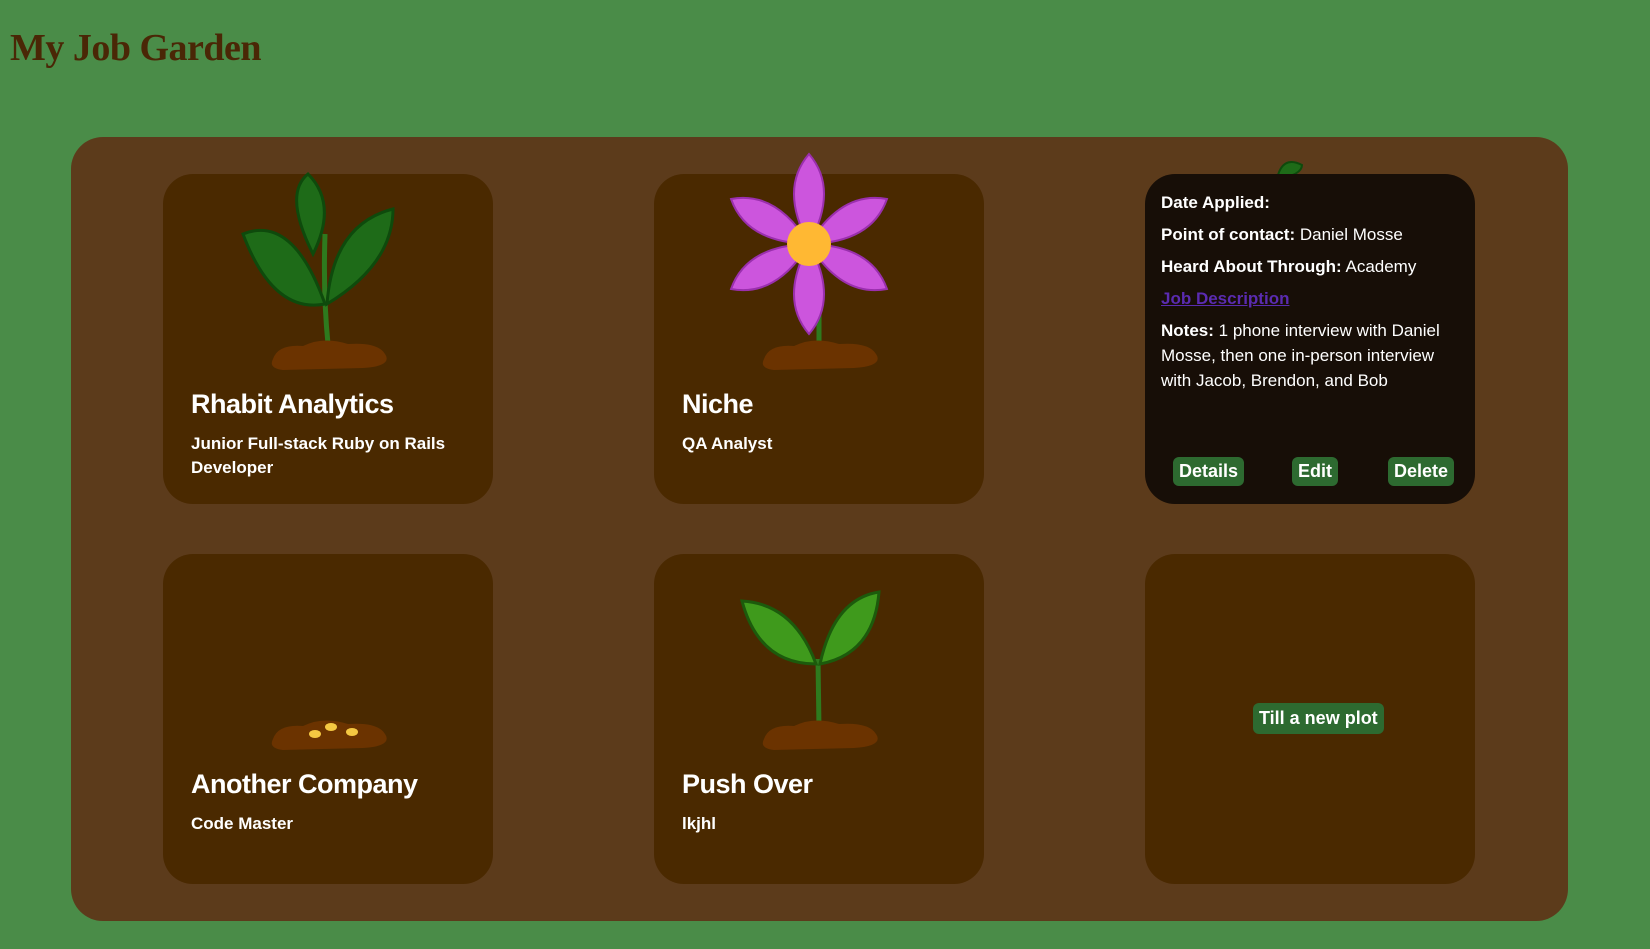  Describe the element at coordinates (809, 261) in the screenshot. I see `flower-icon` at that location.